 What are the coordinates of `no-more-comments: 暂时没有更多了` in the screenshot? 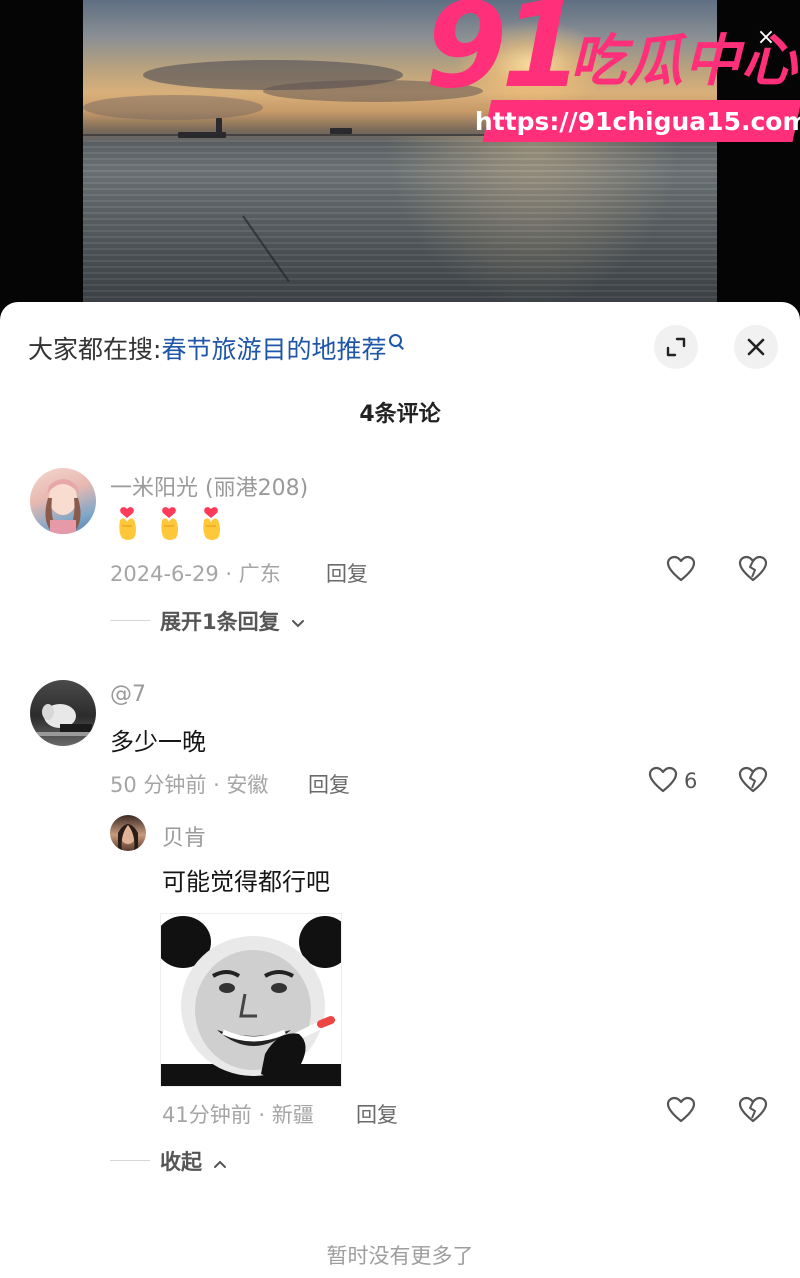 It's located at (400, 1256).